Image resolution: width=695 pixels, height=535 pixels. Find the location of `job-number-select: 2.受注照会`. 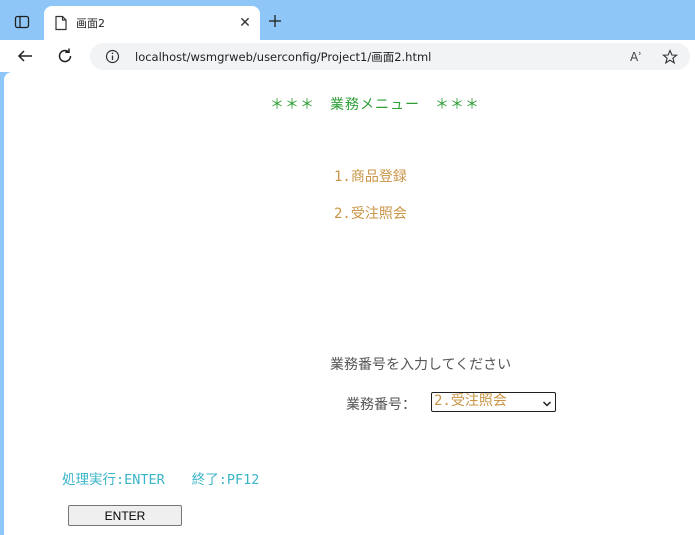

job-number-select: 2.受注照会 is located at coordinates (493, 402).